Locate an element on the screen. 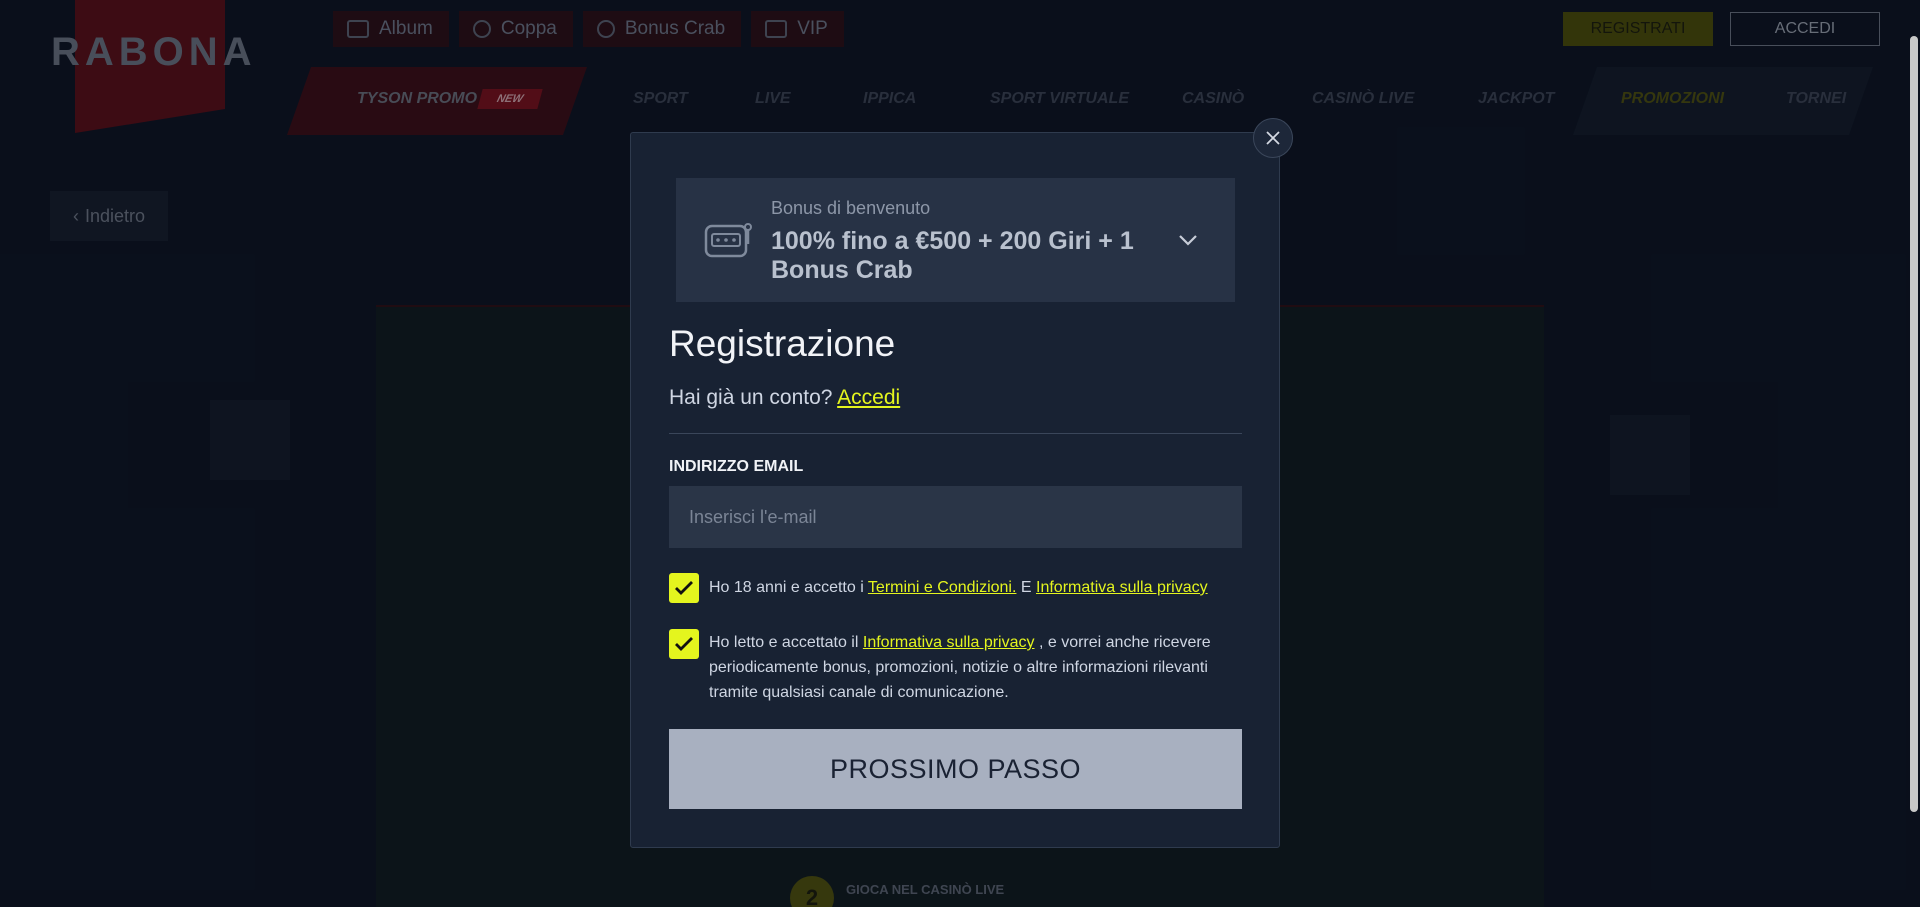 Image resolution: width=1920 pixels, height=907 pixels. chevron-down-icon is located at coordinates (1188, 240).